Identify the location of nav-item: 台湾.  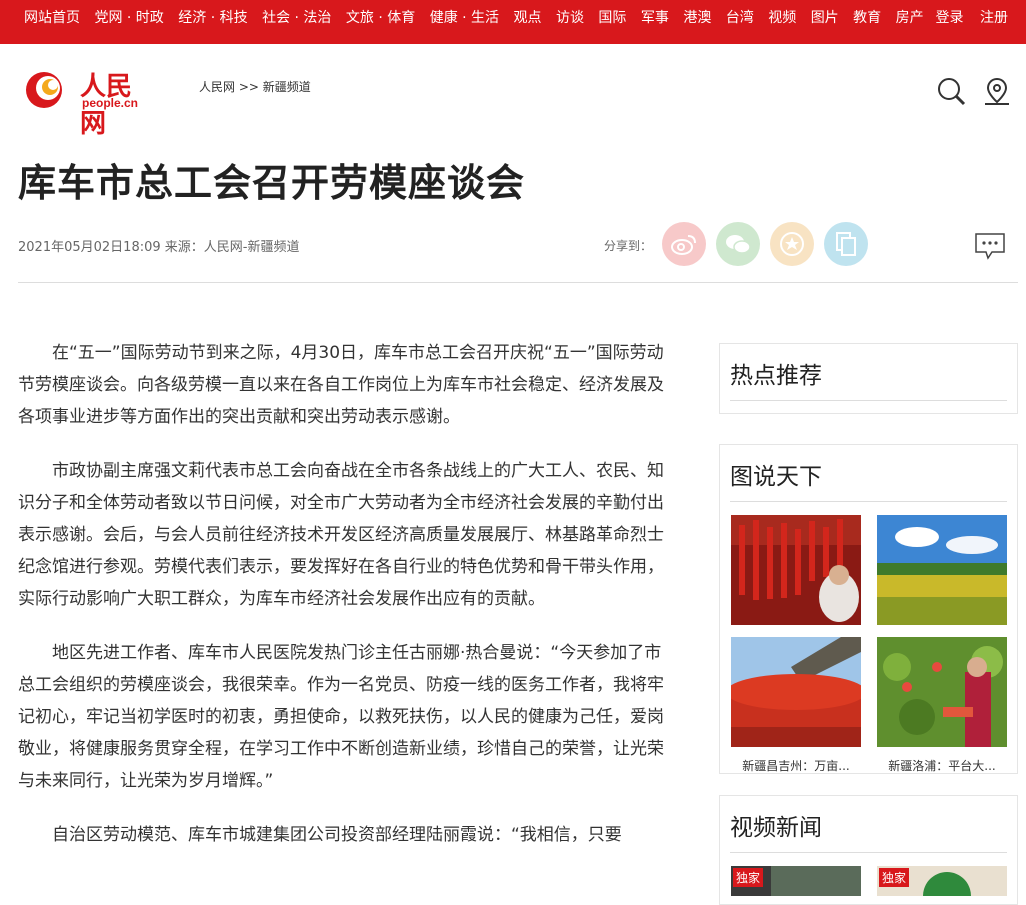
(740, 18).